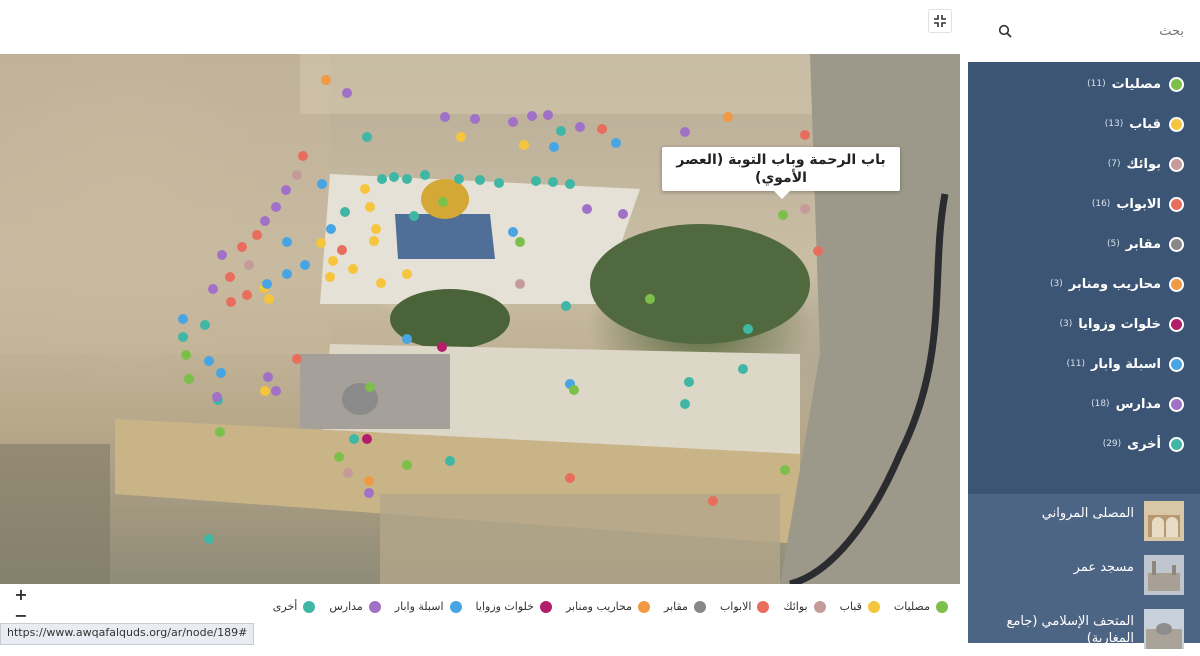 This screenshot has height=656, width=1200. Describe the element at coordinates (1084, 404) in the screenshot. I see `category-schools: مدارس (18)` at that location.